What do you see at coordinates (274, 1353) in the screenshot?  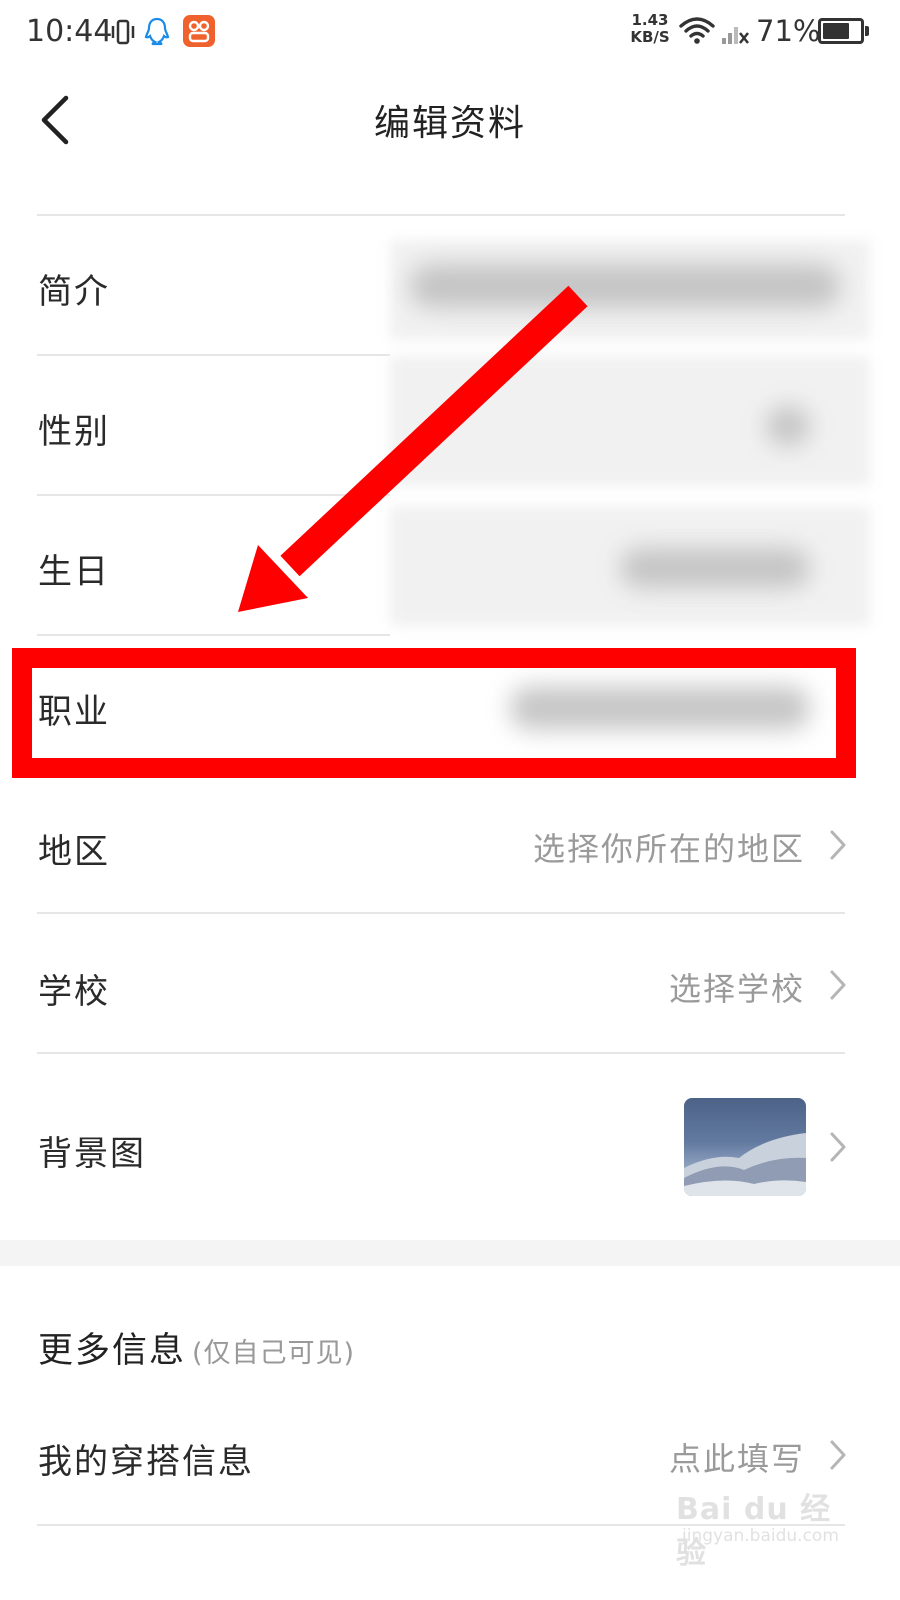 I see `more-info-subtitle: (仅自己可见)` at bounding box center [274, 1353].